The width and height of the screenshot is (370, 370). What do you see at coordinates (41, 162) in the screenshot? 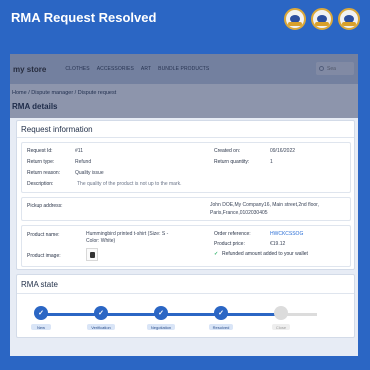
I see `return-type-label: Return type:` at bounding box center [41, 162].